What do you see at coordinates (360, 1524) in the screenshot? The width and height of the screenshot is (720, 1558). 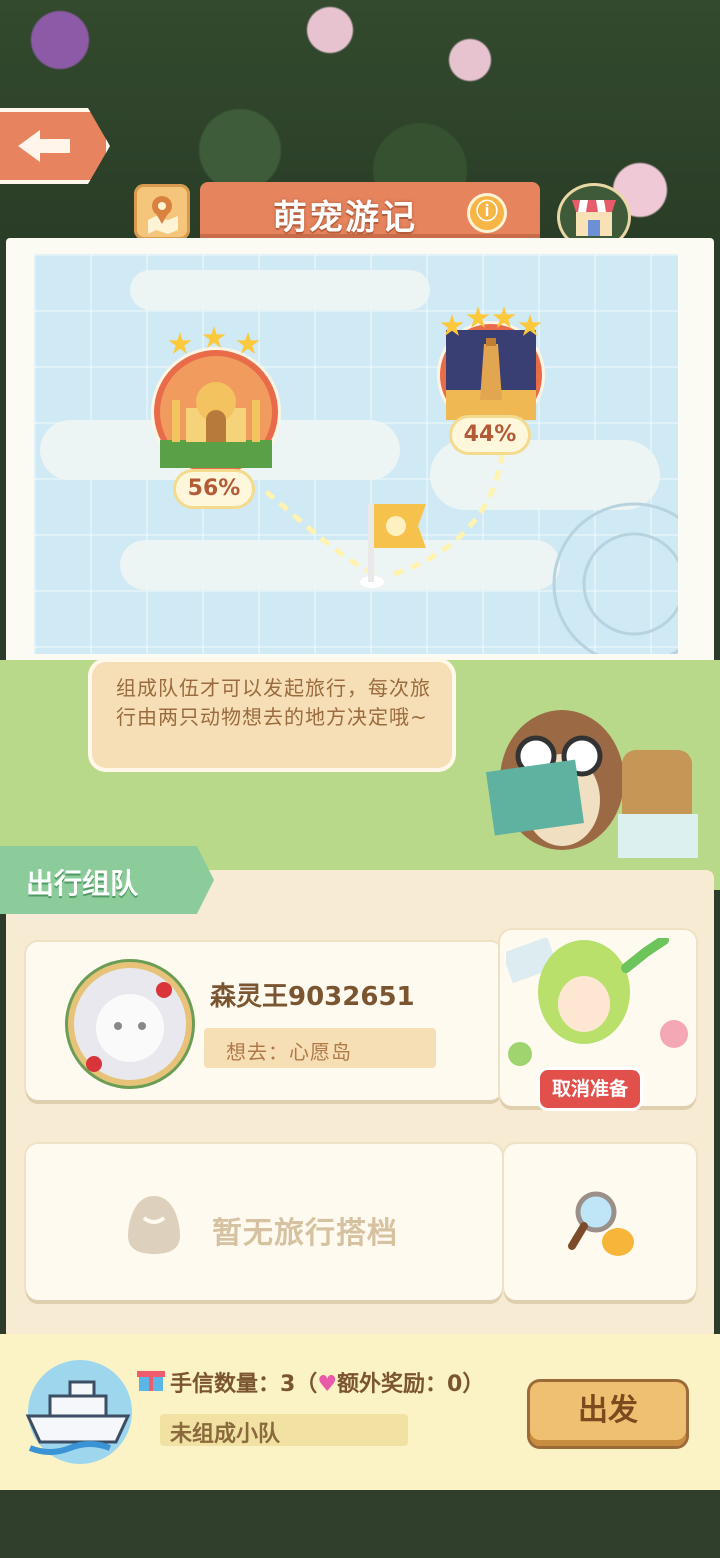 I see `garden-background-bottom` at bounding box center [360, 1524].